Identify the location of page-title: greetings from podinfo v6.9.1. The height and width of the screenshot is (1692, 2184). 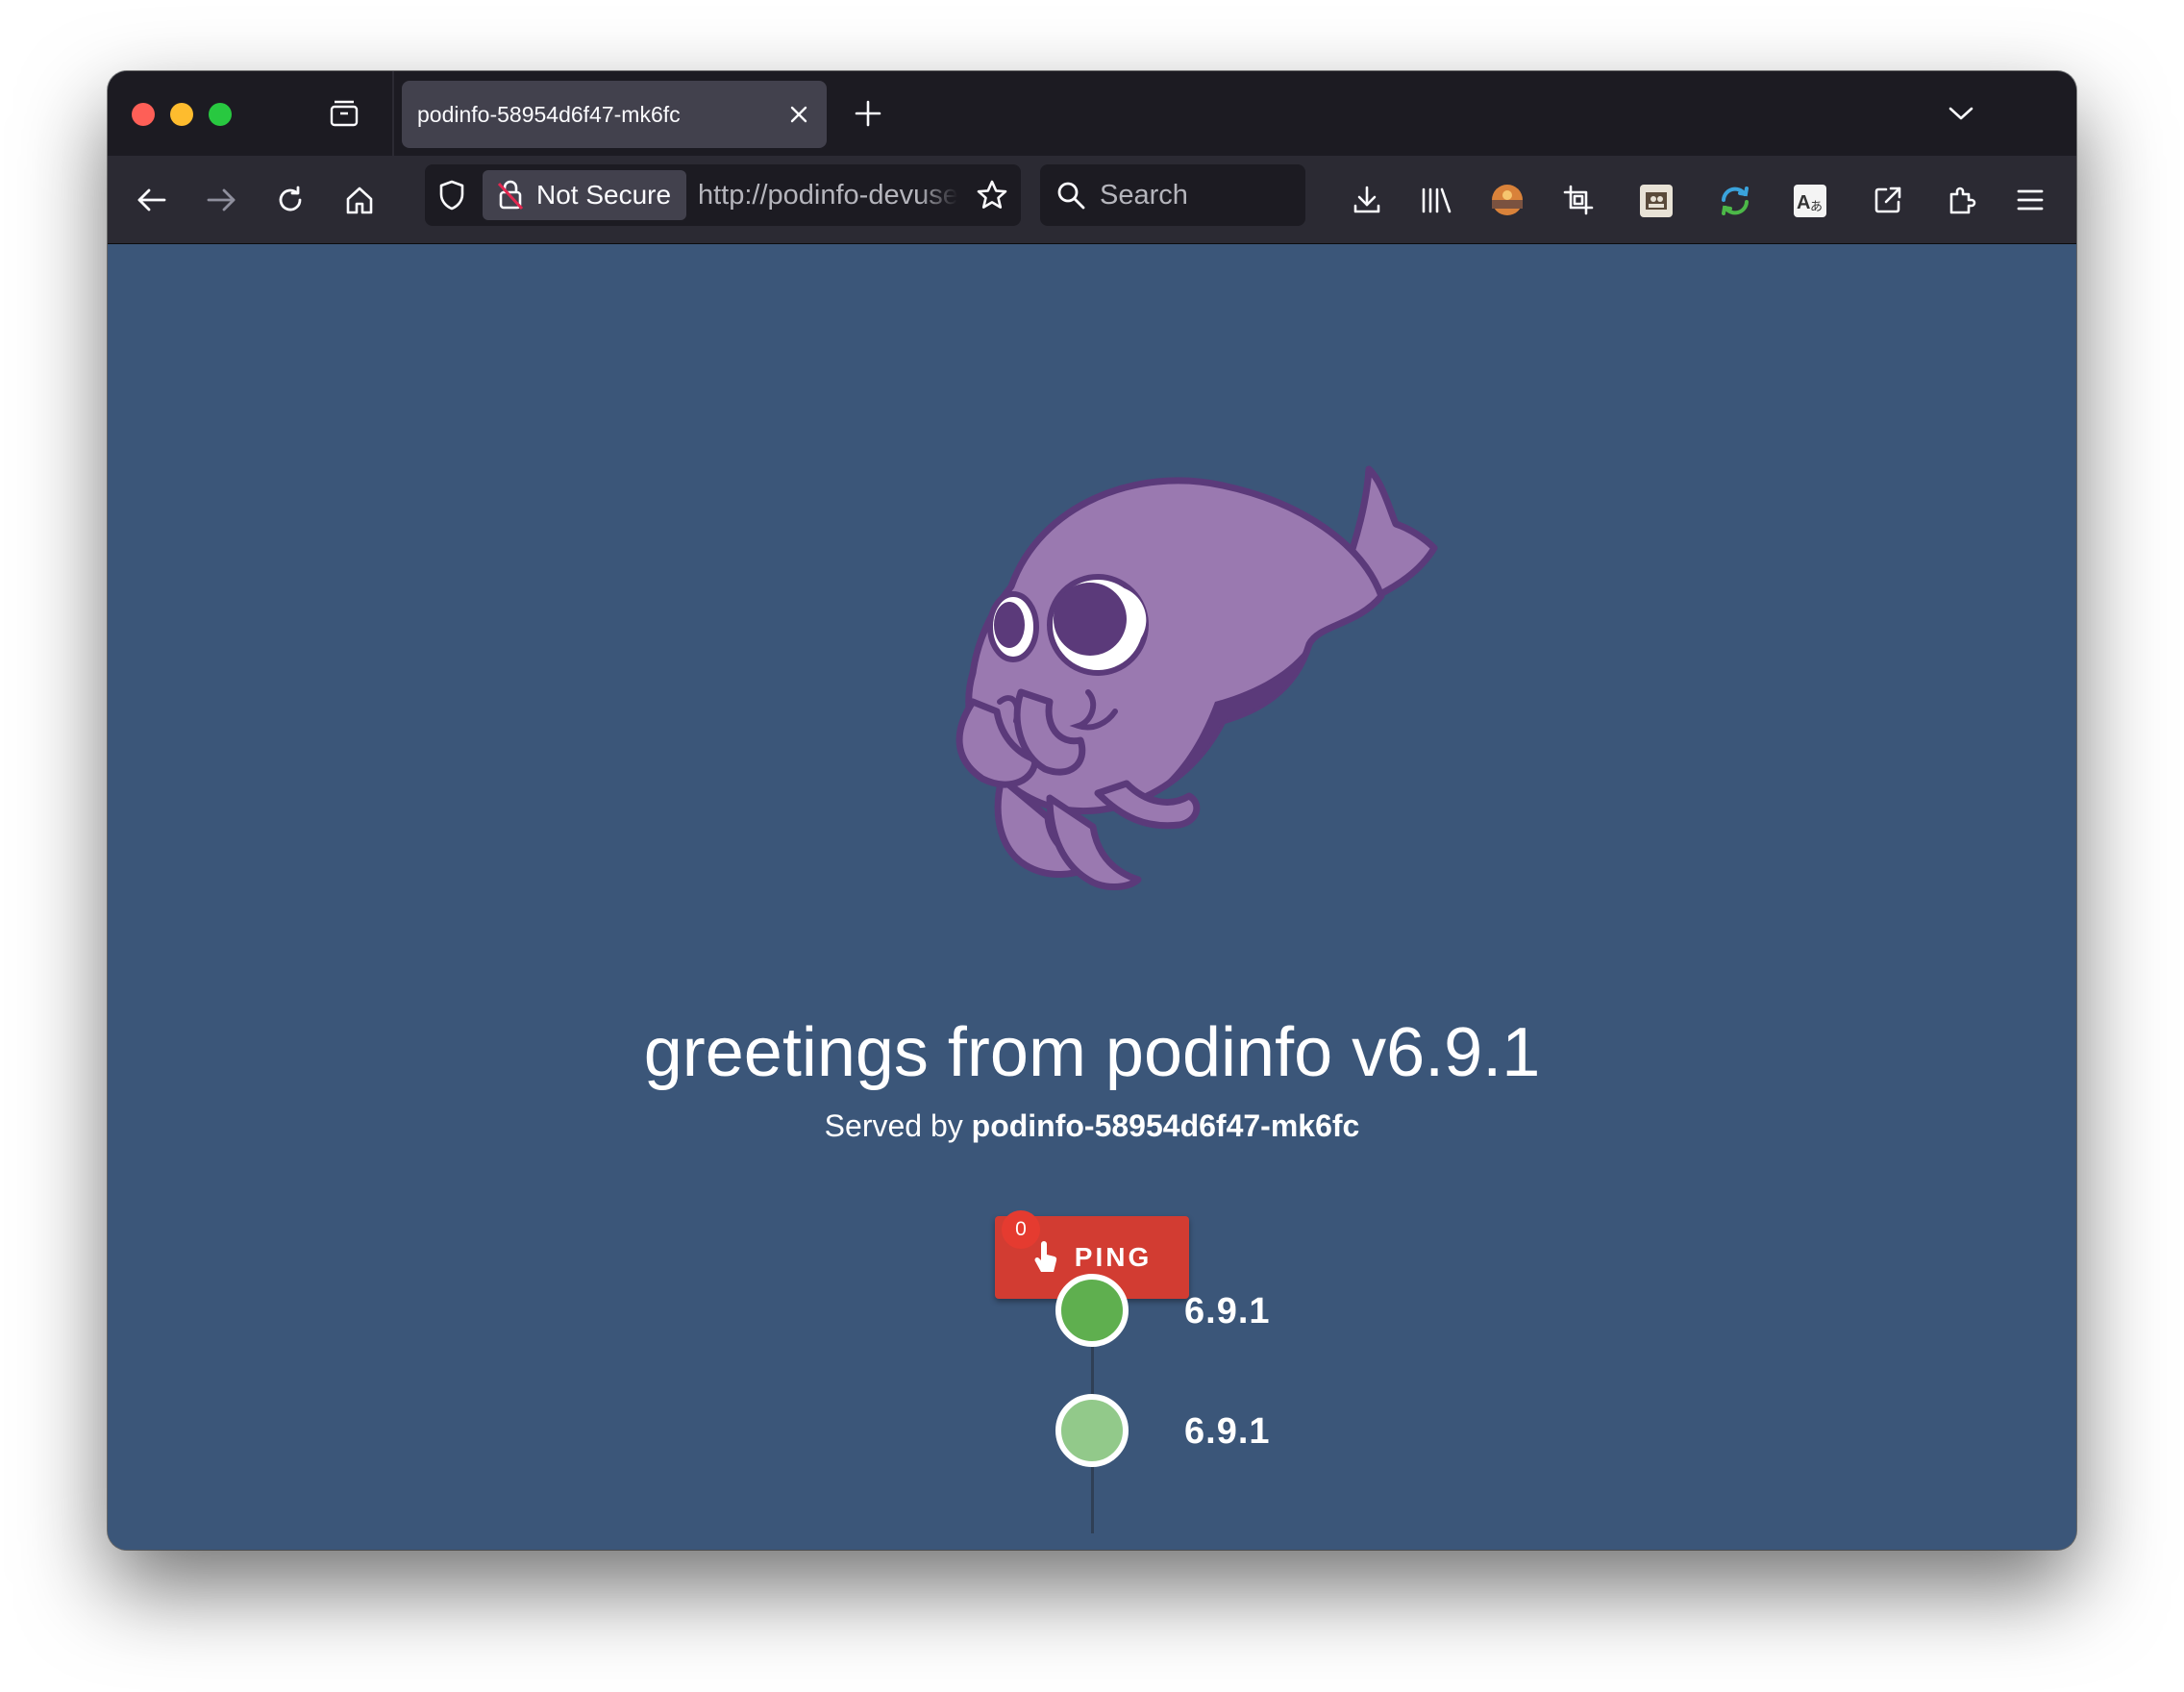
(1092, 1052).